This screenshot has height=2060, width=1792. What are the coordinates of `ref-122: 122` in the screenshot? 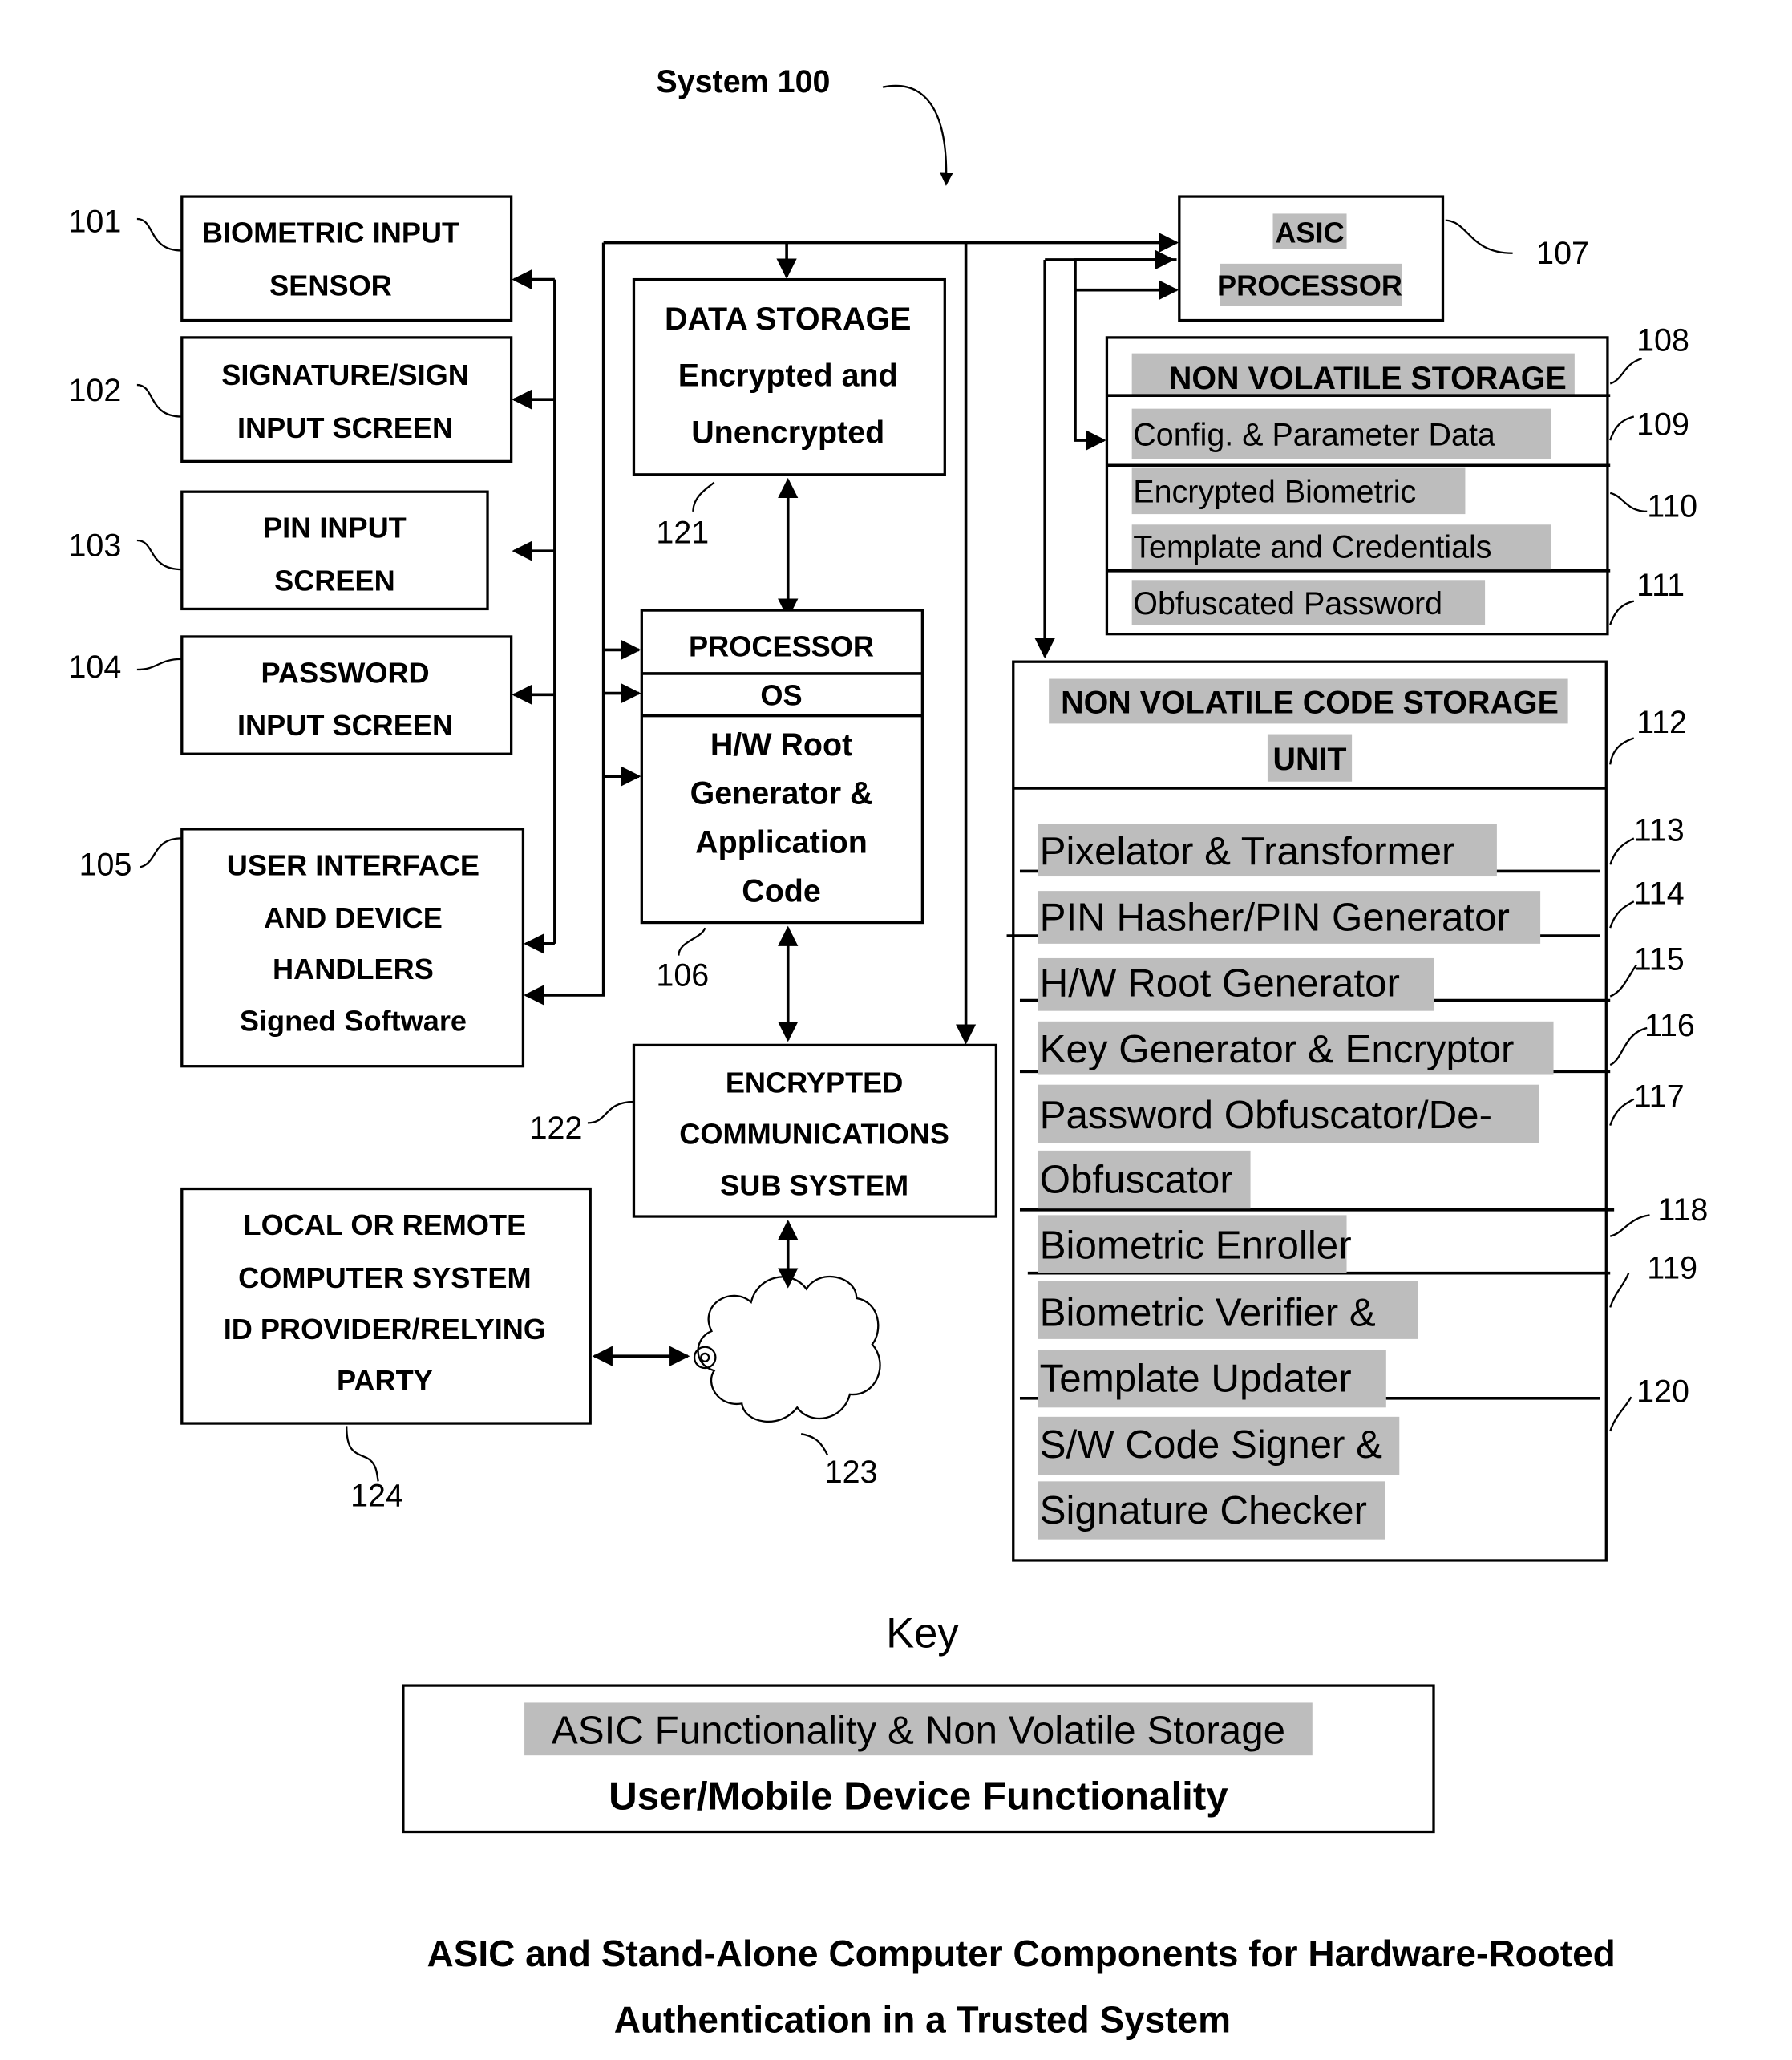 It's located at (556, 1128).